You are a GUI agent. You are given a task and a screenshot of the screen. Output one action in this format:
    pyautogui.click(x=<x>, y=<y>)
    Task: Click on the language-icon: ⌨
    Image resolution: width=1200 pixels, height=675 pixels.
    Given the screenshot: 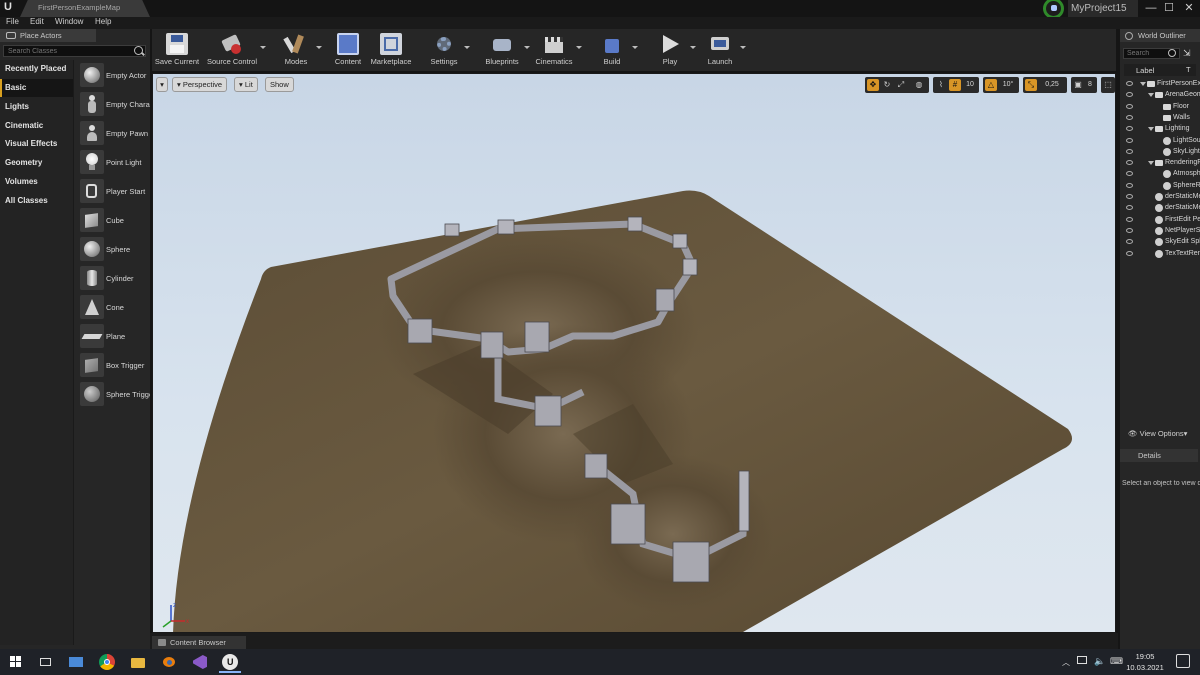 What is the action you would take?
    pyautogui.click(x=1116, y=661)
    